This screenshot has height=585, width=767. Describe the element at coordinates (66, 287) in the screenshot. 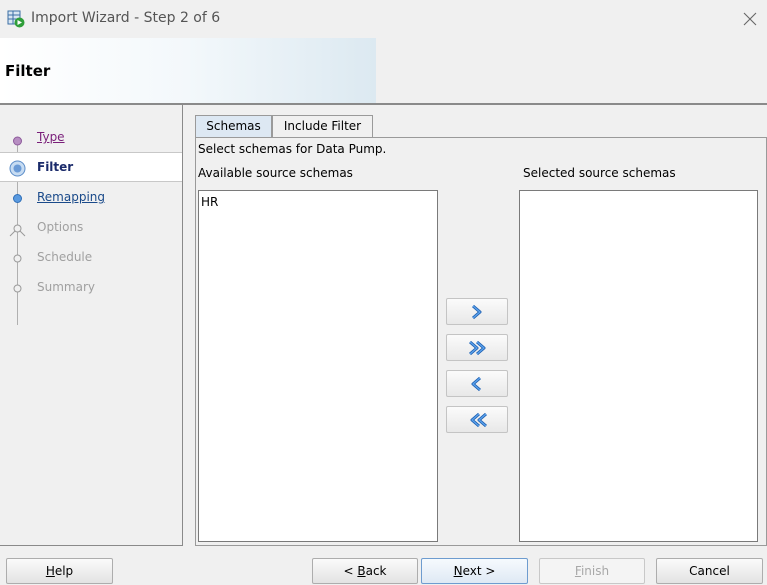

I see `step-label: Summary` at that location.